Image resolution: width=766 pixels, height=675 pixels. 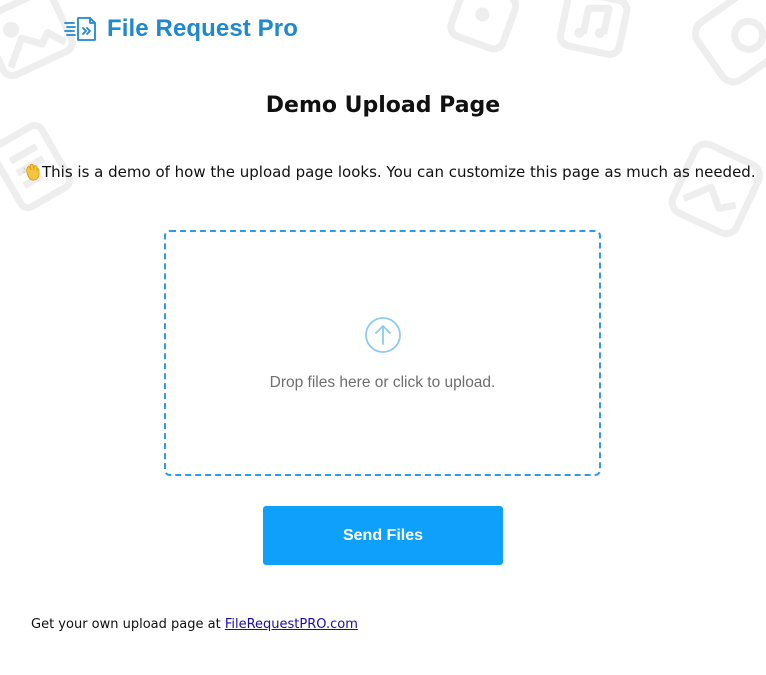 I want to click on footer-link: FileRequestPRO.com, so click(x=291, y=624).